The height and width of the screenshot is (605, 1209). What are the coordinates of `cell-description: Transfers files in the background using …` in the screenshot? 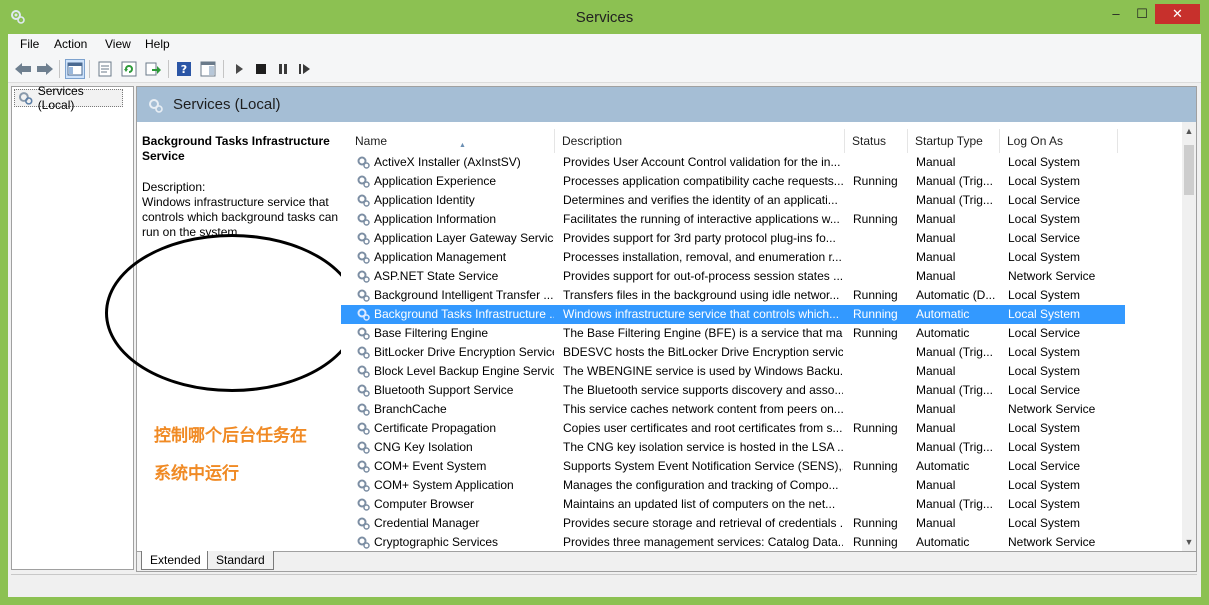 It's located at (701, 295).